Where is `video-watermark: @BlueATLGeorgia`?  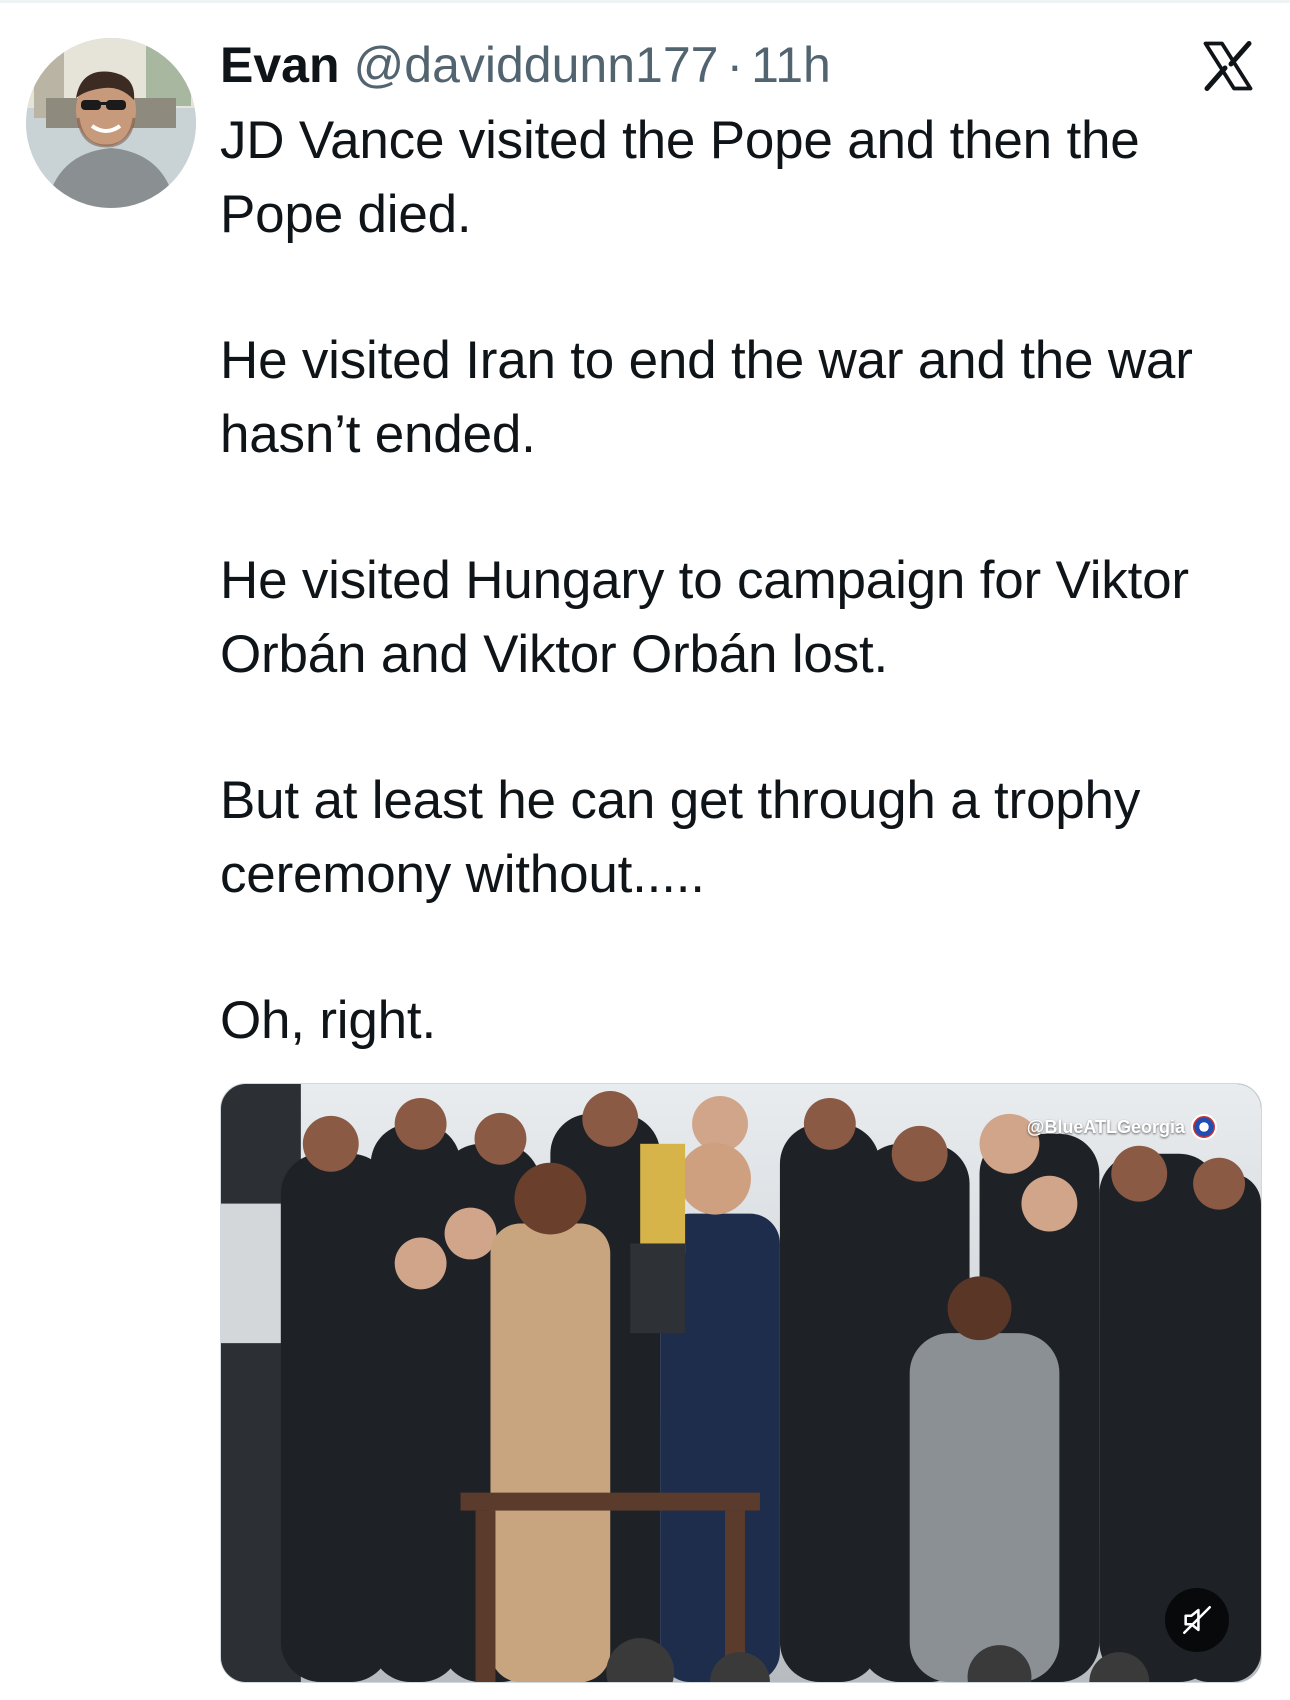
video-watermark: @BlueATLGeorgia is located at coordinates (1122, 1127).